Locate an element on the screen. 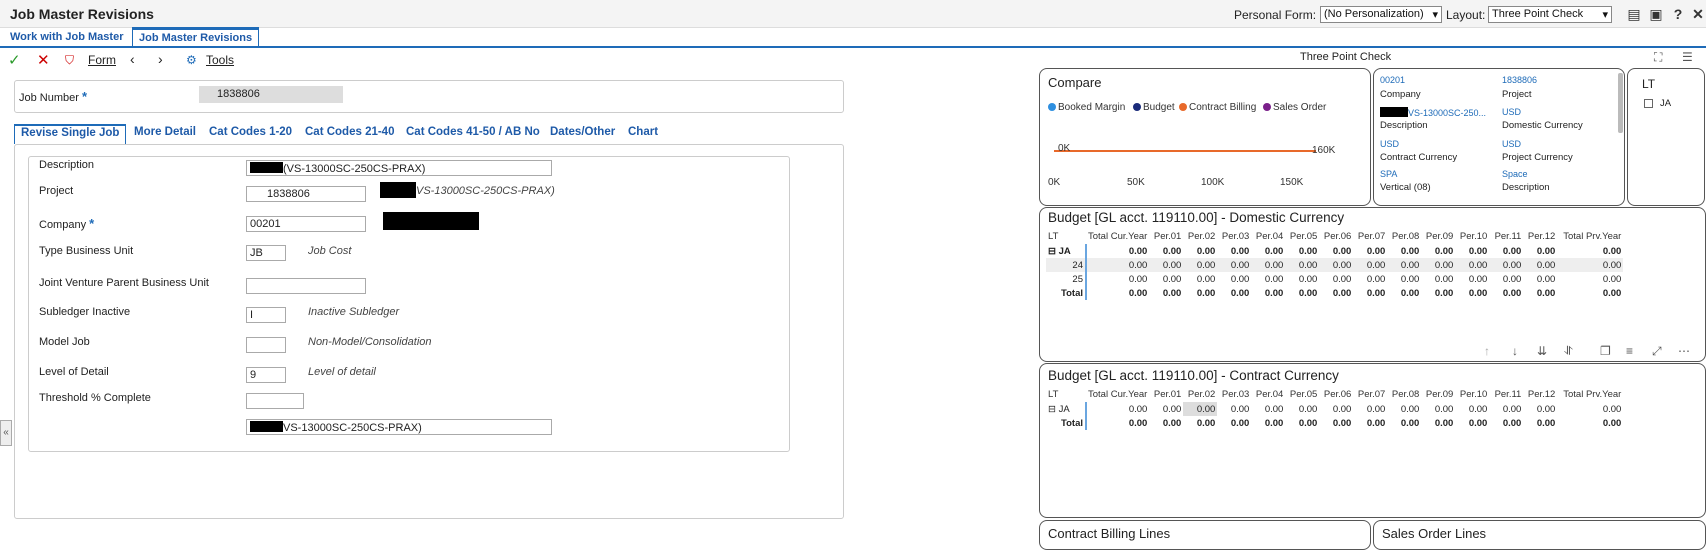 This screenshot has width=1706, height=550. type-bu-input: JB is located at coordinates (266, 253).